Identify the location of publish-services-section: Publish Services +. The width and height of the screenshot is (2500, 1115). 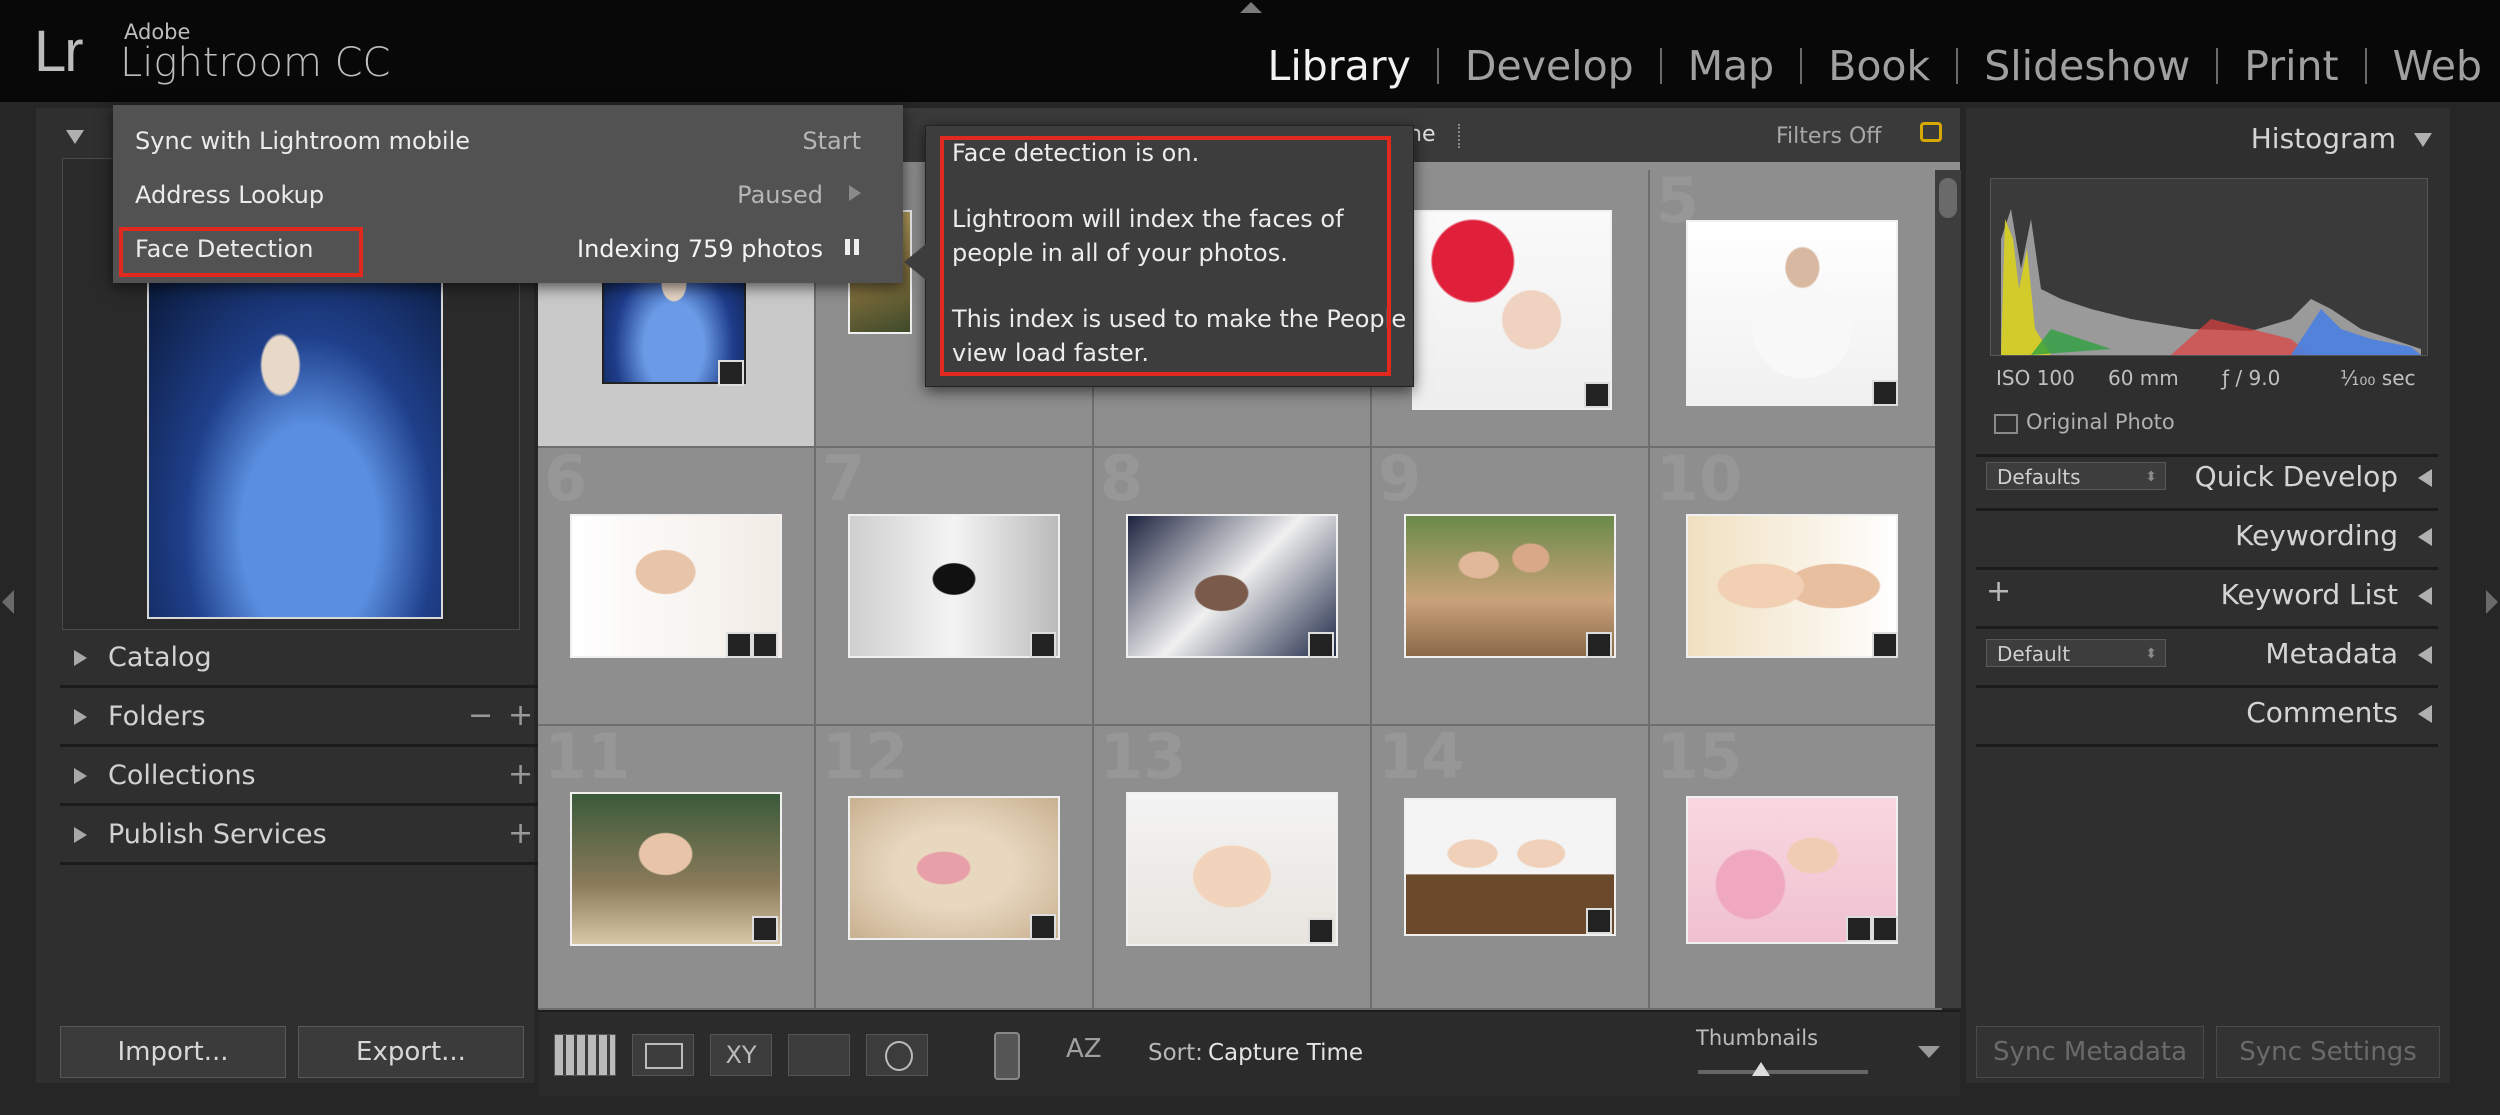
(299, 836).